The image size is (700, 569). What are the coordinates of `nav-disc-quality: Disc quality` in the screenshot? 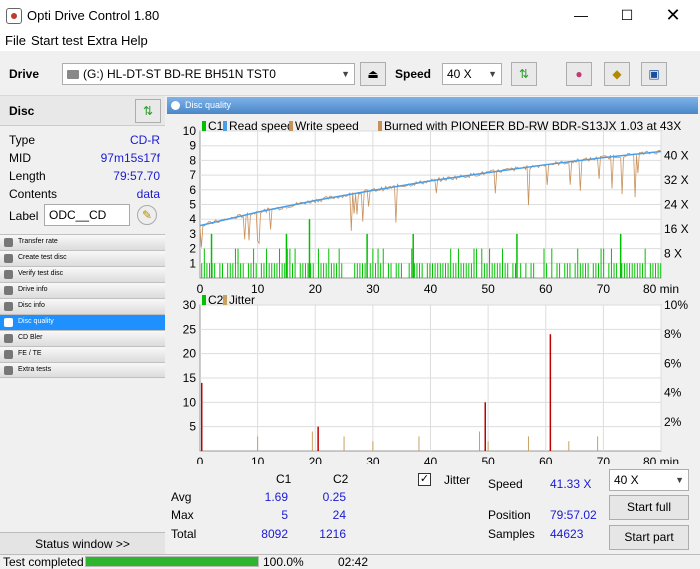 It's located at (82, 322).